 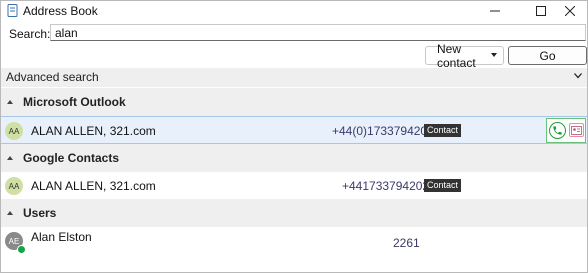 I want to click on contact-card-icon, so click(x=576, y=130).